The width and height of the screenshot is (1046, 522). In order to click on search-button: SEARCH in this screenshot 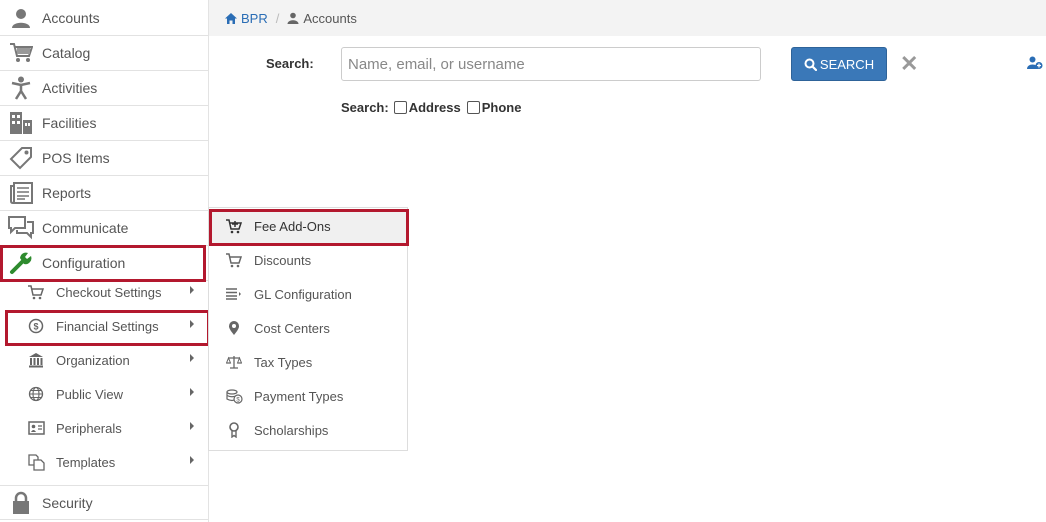, I will do `click(839, 64)`.